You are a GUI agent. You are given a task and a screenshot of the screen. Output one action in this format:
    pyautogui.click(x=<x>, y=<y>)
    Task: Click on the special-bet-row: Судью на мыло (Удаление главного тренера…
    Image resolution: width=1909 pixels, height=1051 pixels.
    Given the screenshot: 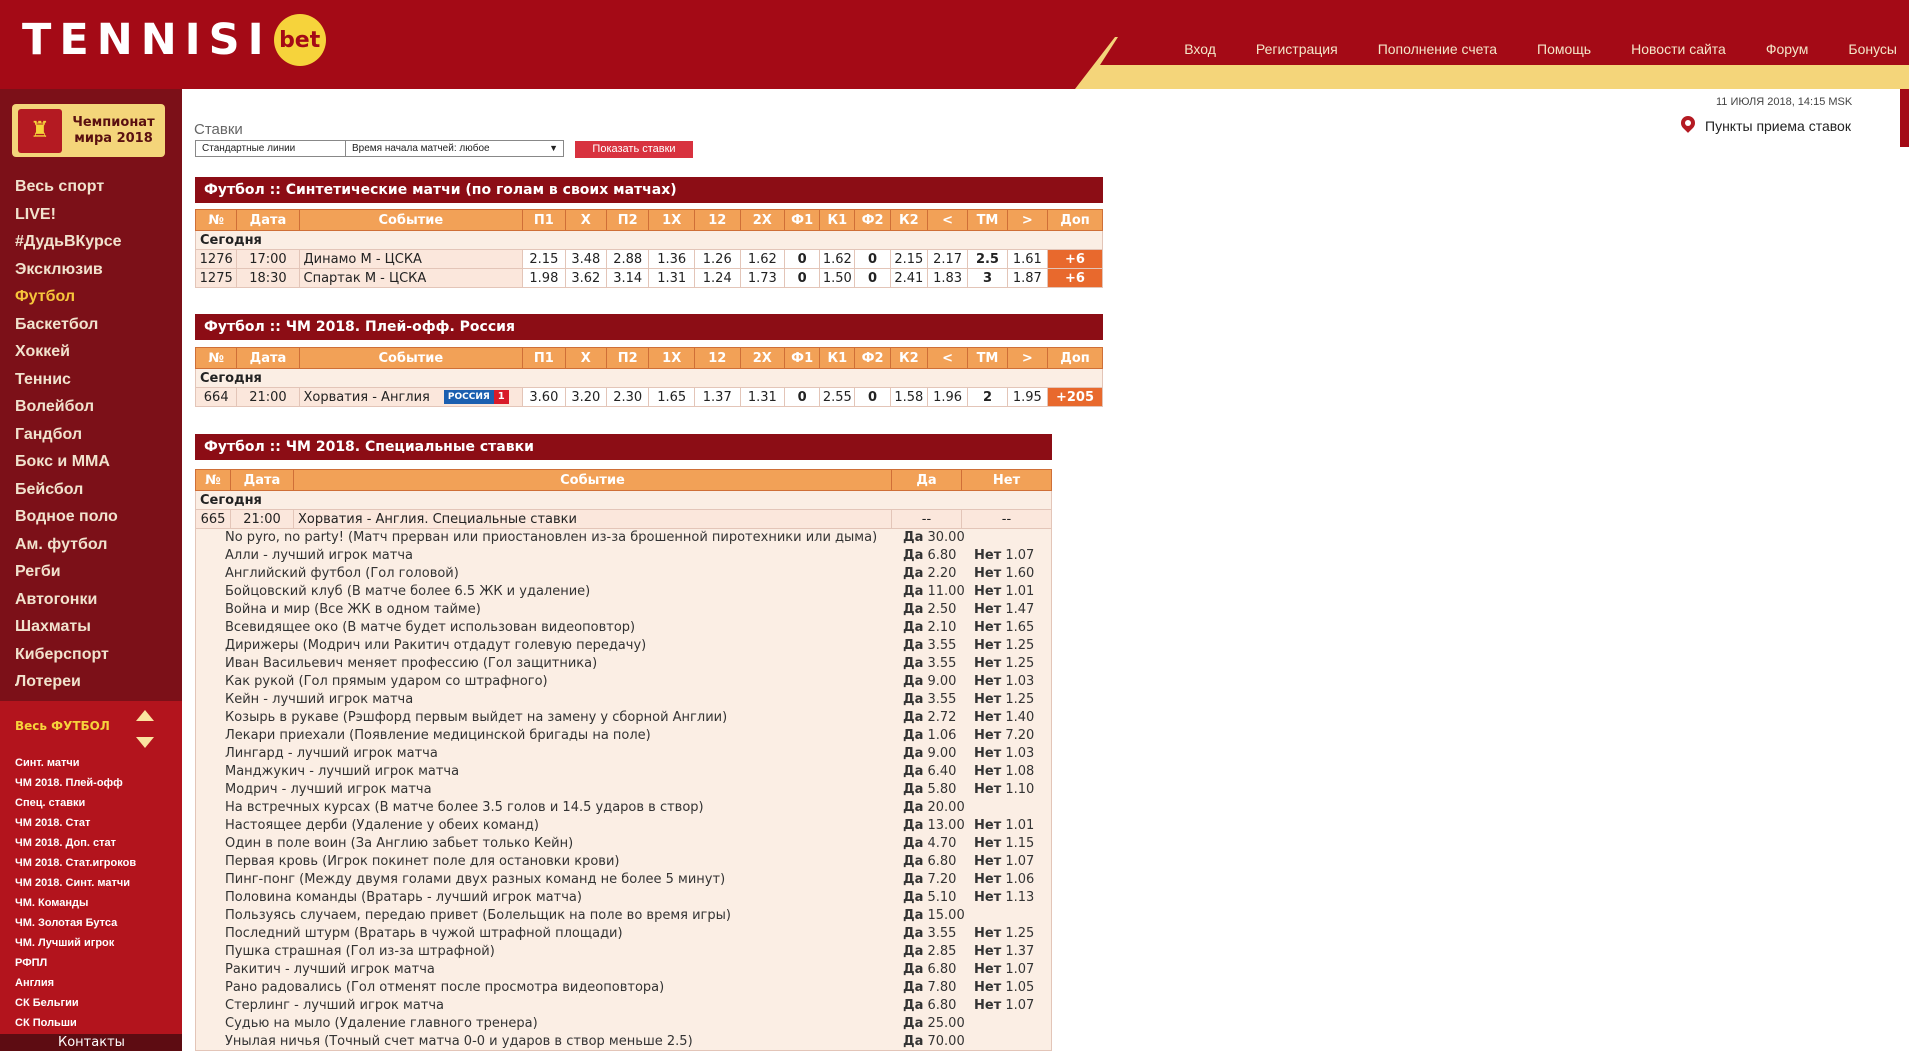 What is the action you would take?
    pyautogui.click(x=623, y=1024)
    